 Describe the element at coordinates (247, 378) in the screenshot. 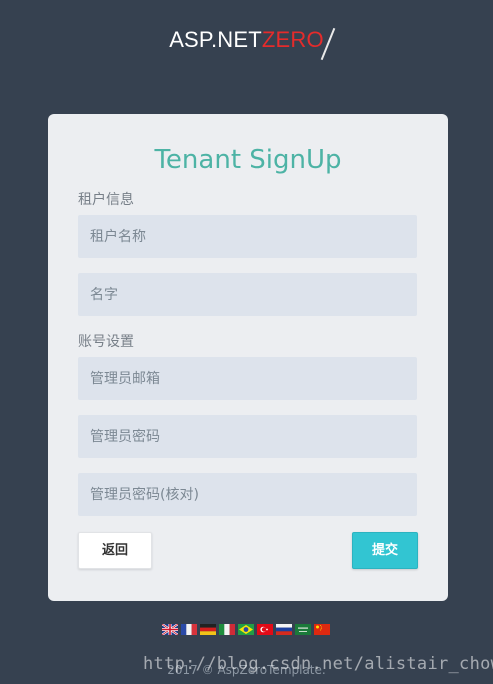

I see `admin-email-input` at that location.